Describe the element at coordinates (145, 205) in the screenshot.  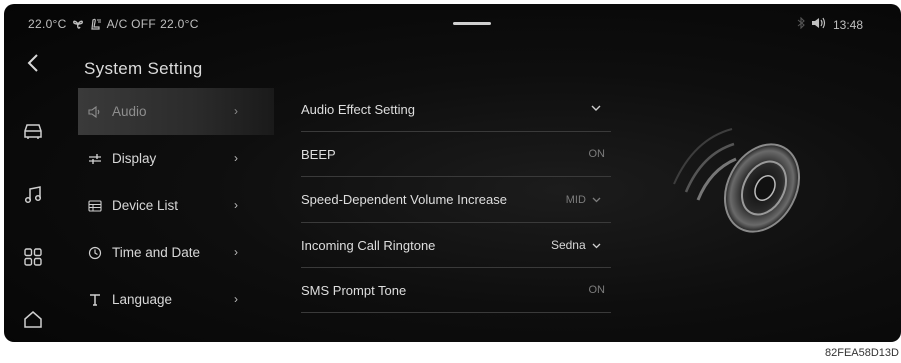
I see `menu-item-label: Device List` at that location.